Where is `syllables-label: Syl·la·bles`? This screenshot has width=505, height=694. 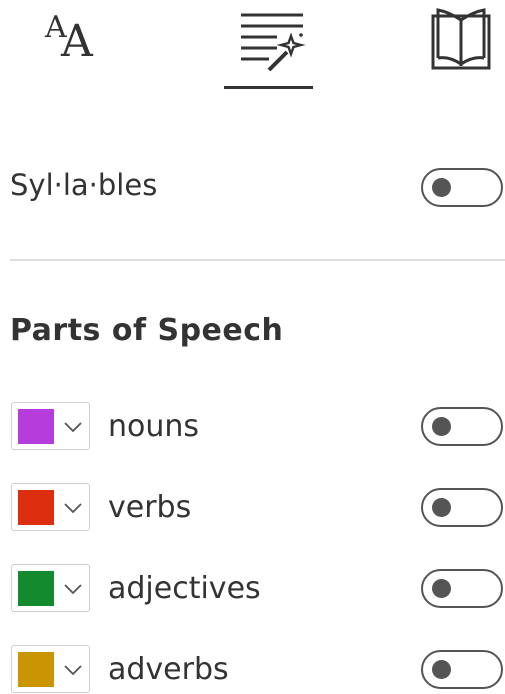
syllables-label: Syl·la·bles is located at coordinates (84, 185).